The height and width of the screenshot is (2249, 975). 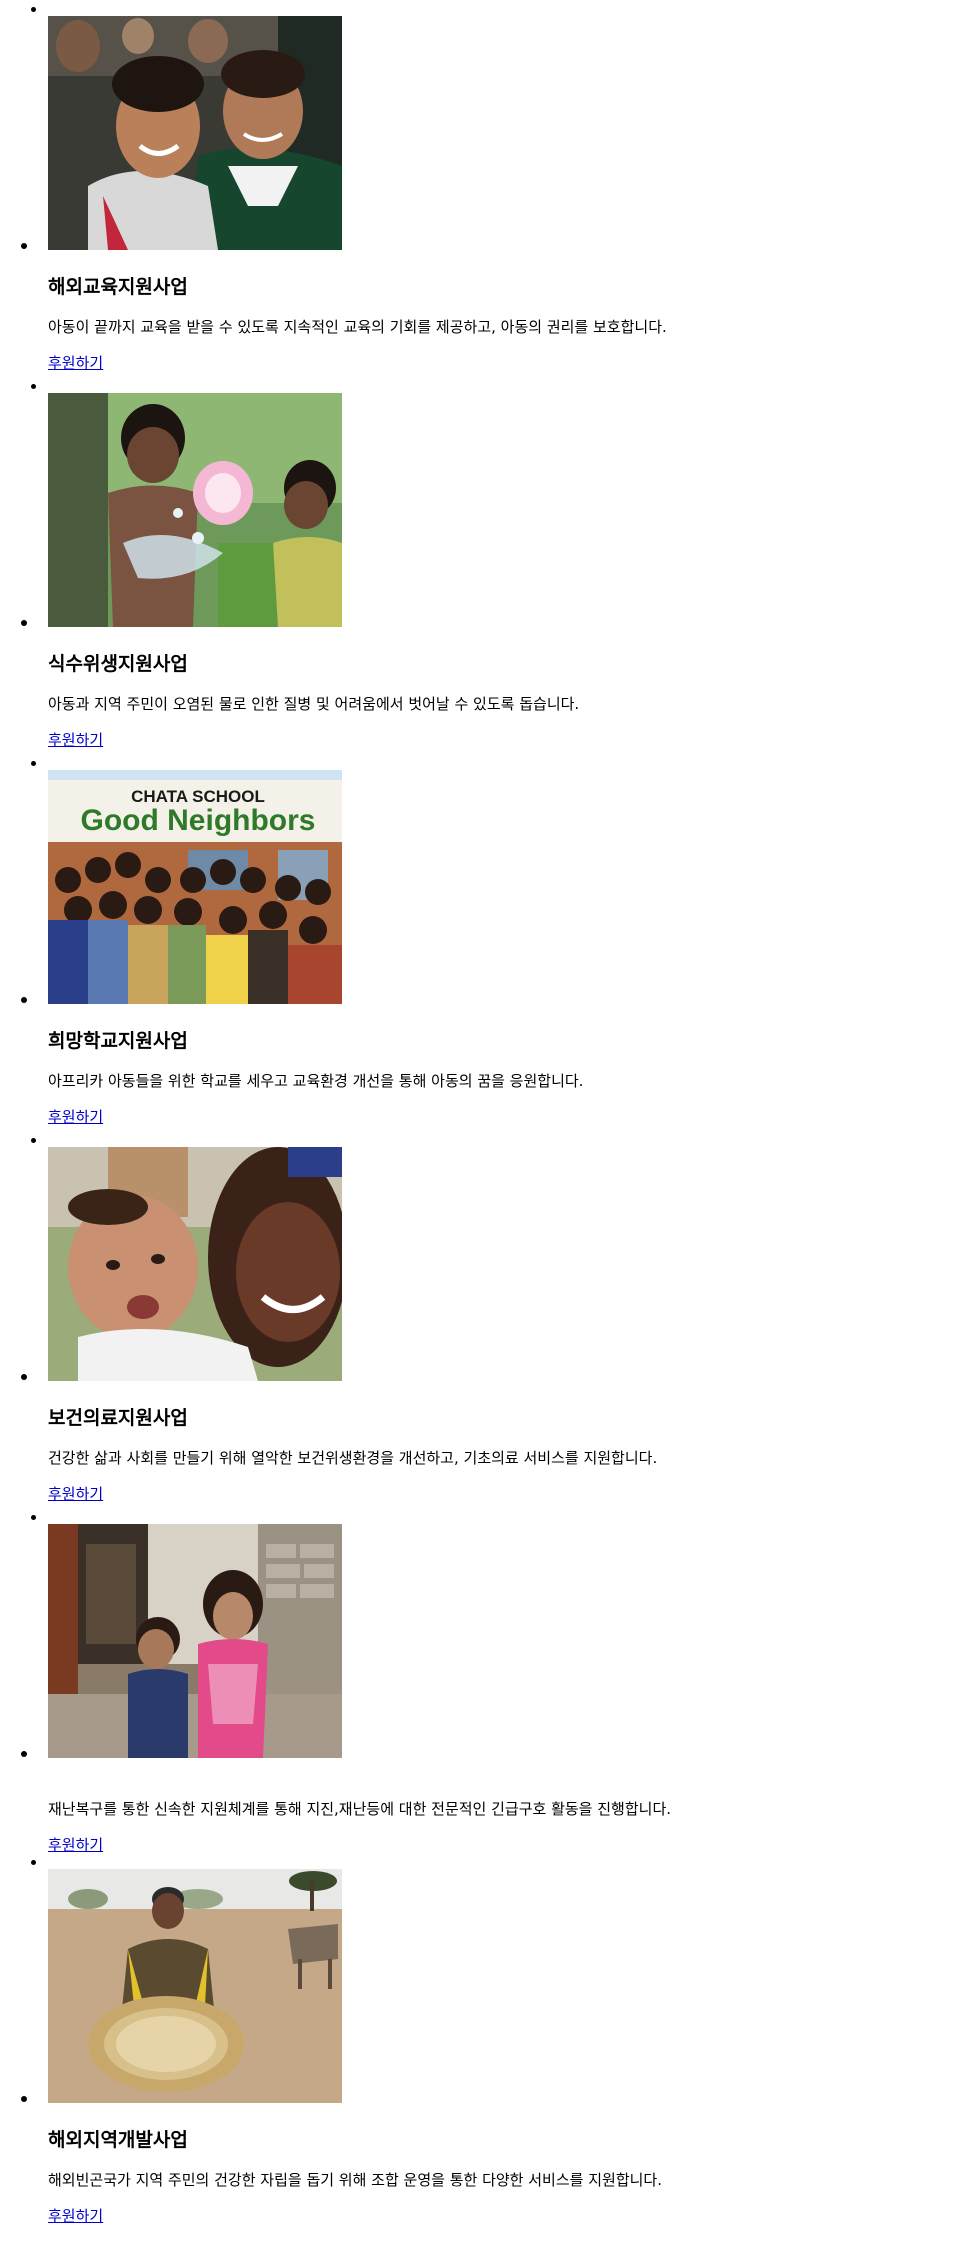 What do you see at coordinates (195, 887) in the screenshot?
I see `program-photo-school: CHATA SCHOOL Good Neighbors` at bounding box center [195, 887].